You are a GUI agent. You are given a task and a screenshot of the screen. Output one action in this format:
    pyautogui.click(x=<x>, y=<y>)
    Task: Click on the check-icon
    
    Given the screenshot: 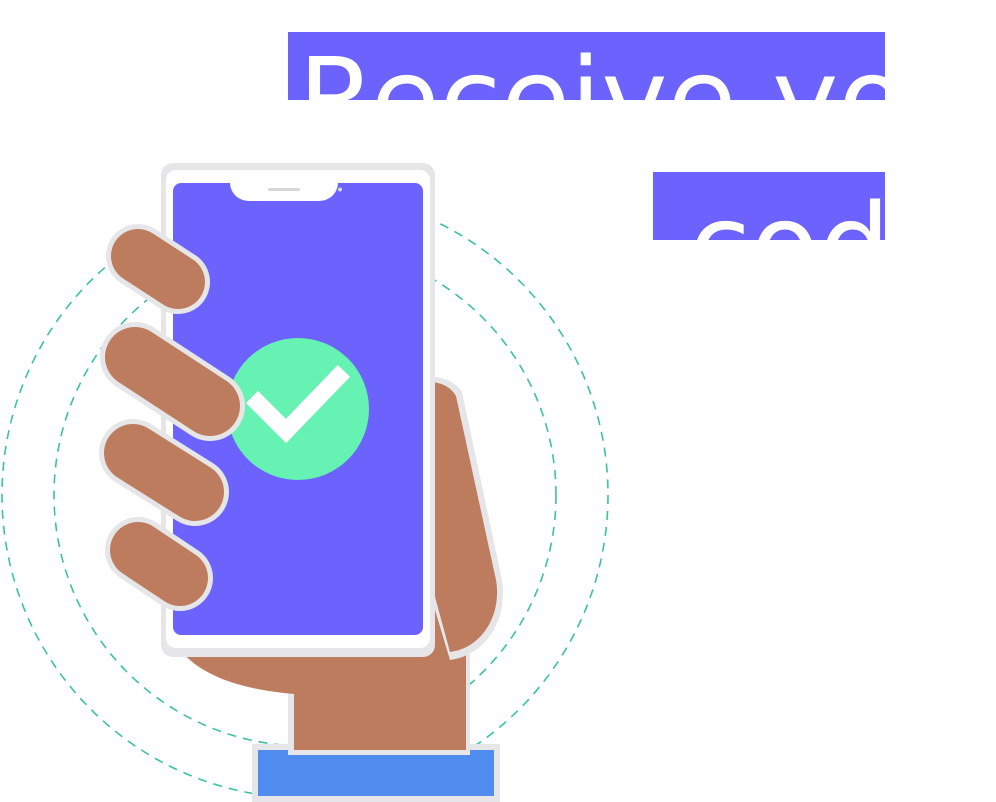 What is the action you would take?
    pyautogui.click(x=298, y=409)
    